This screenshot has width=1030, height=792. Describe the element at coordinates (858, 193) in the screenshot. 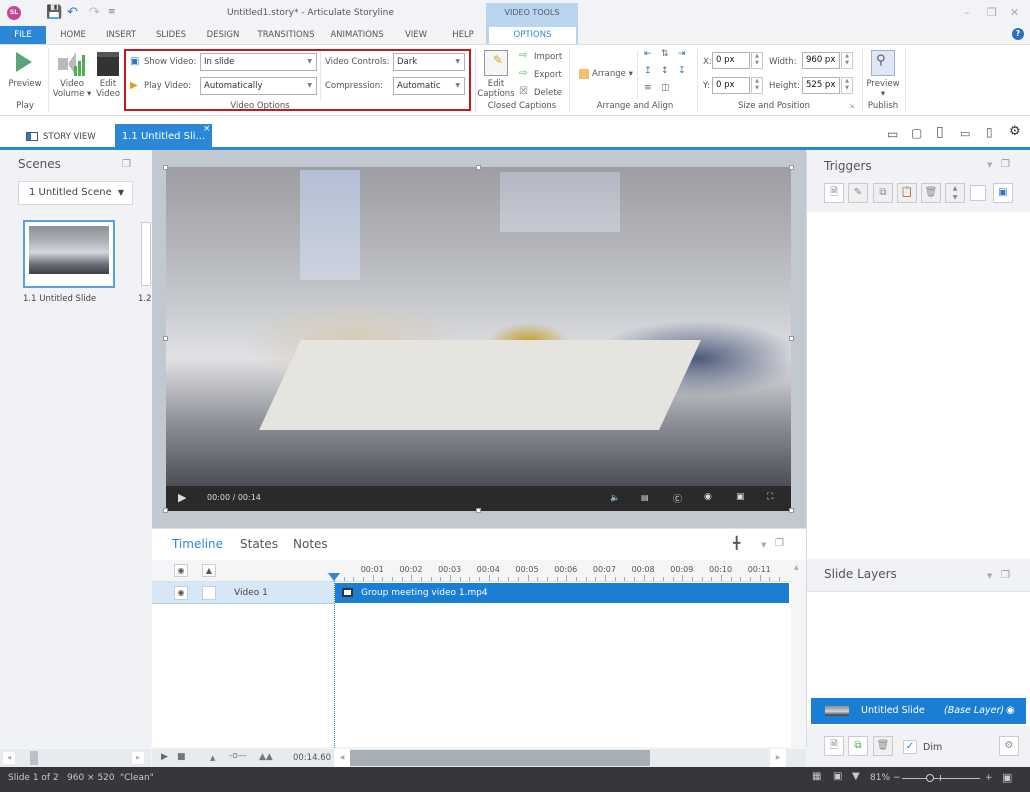

I see `edit-trigger-button: ✎` at that location.